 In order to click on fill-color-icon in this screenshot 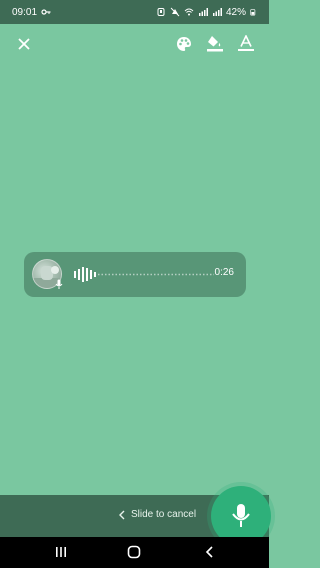, I will do `click(215, 44)`.